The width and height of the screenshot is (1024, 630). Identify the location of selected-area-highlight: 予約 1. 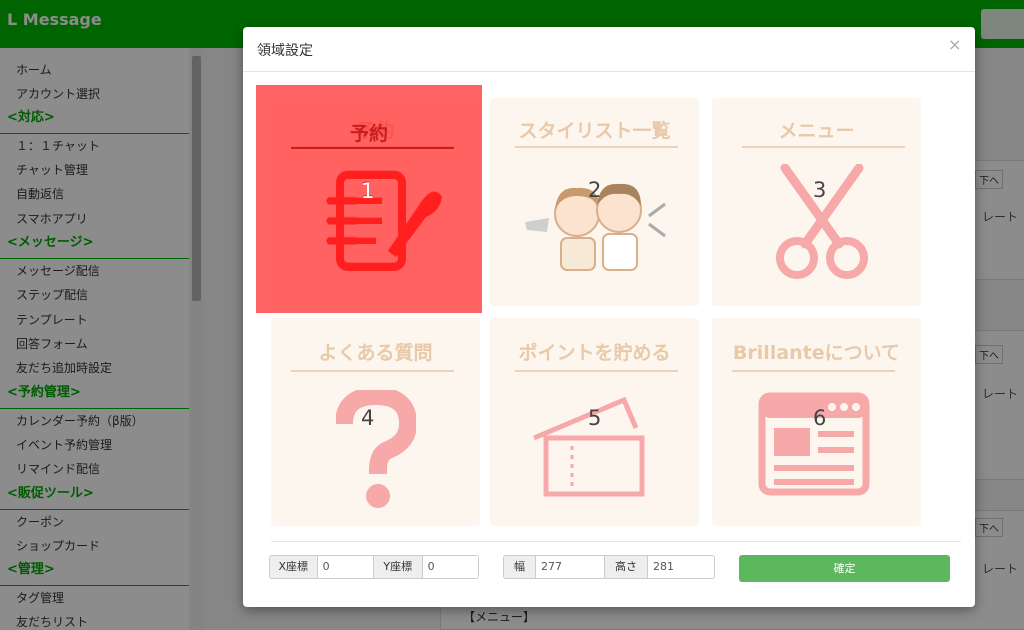
(369, 199).